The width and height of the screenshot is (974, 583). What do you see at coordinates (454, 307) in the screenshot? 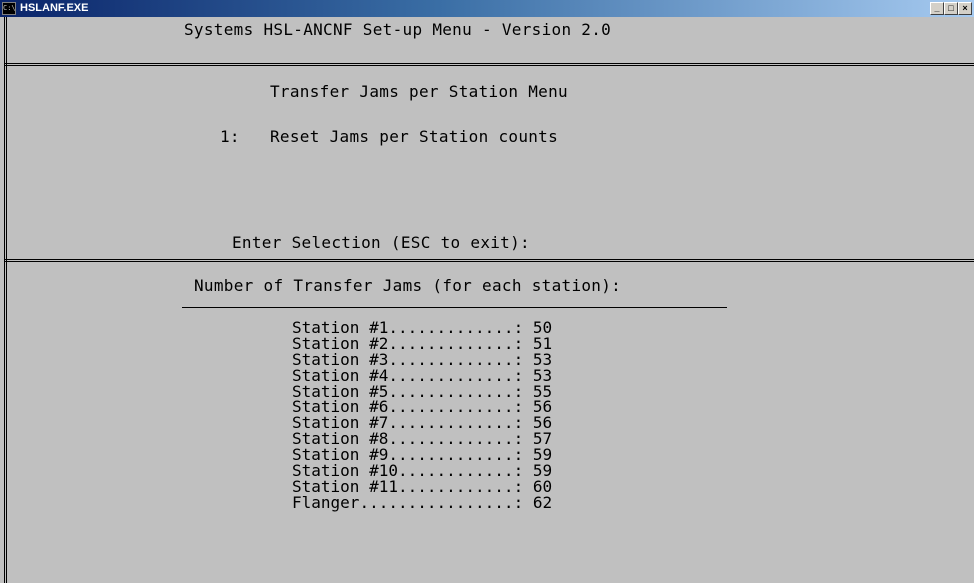
I see `jams-heading-underline` at bounding box center [454, 307].